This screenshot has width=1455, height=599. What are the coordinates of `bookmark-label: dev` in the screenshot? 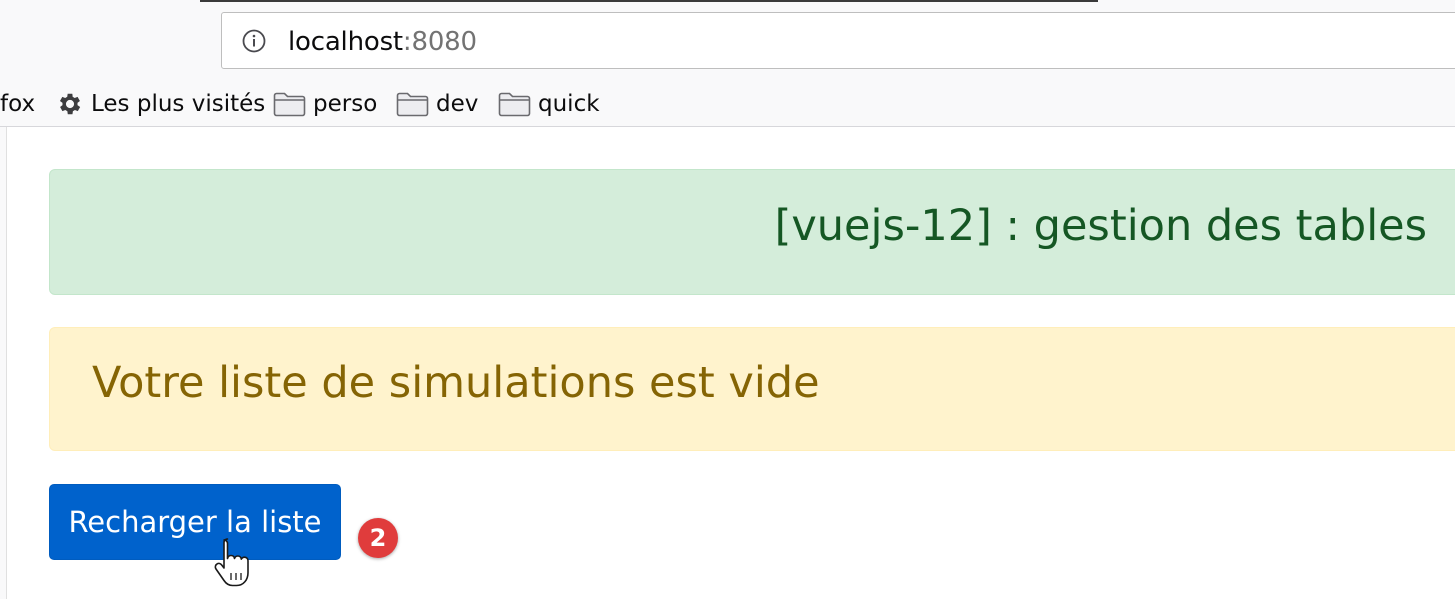 It's located at (457, 104).